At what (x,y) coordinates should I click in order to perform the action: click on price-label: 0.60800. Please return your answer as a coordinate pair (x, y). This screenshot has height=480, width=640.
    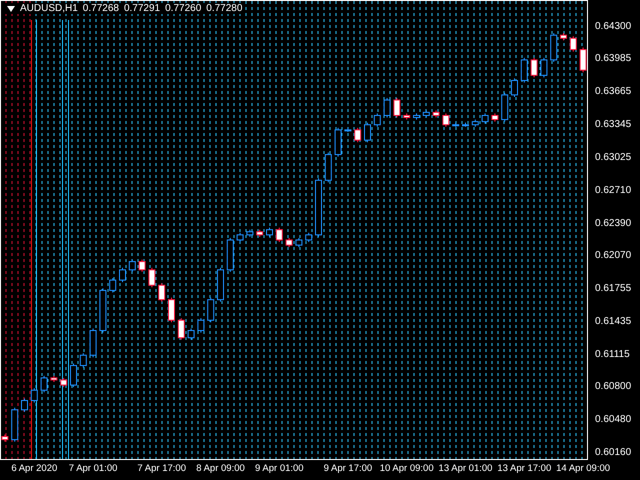
    Looking at the image, I should click on (613, 387).